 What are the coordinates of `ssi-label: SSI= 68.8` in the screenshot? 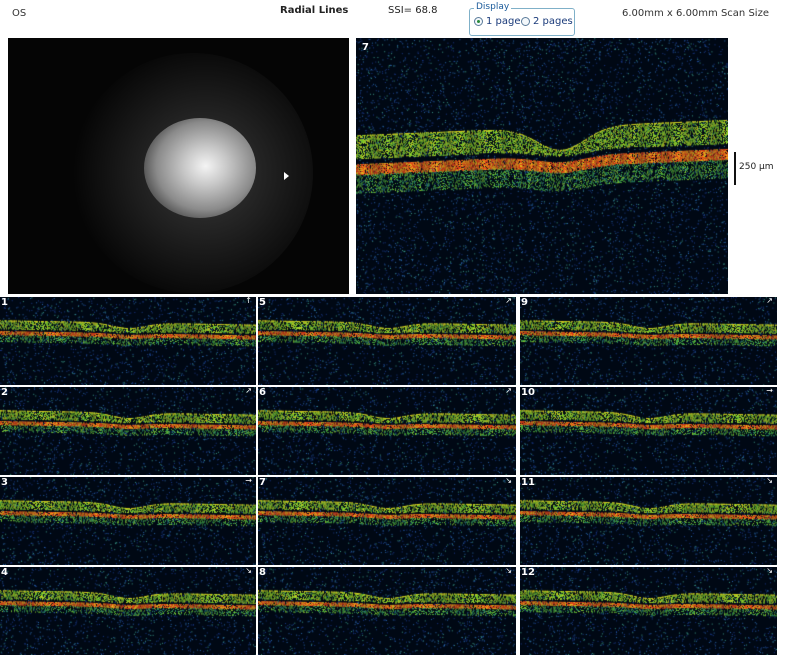 It's located at (413, 10).